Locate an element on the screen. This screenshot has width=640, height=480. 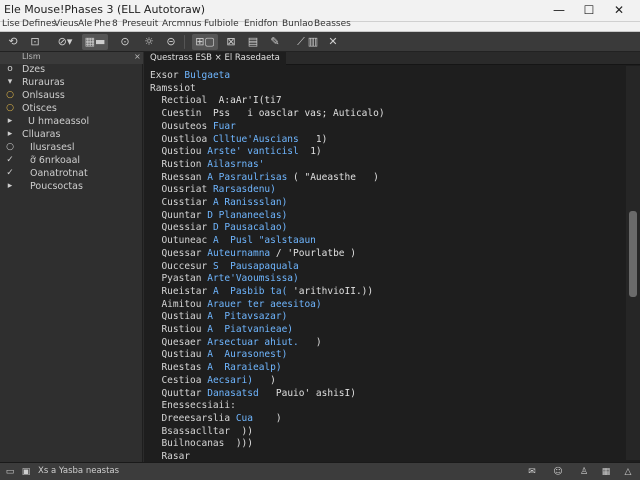
code-suffix: / 'Pourlatbe ) is located at coordinates (315, 253).